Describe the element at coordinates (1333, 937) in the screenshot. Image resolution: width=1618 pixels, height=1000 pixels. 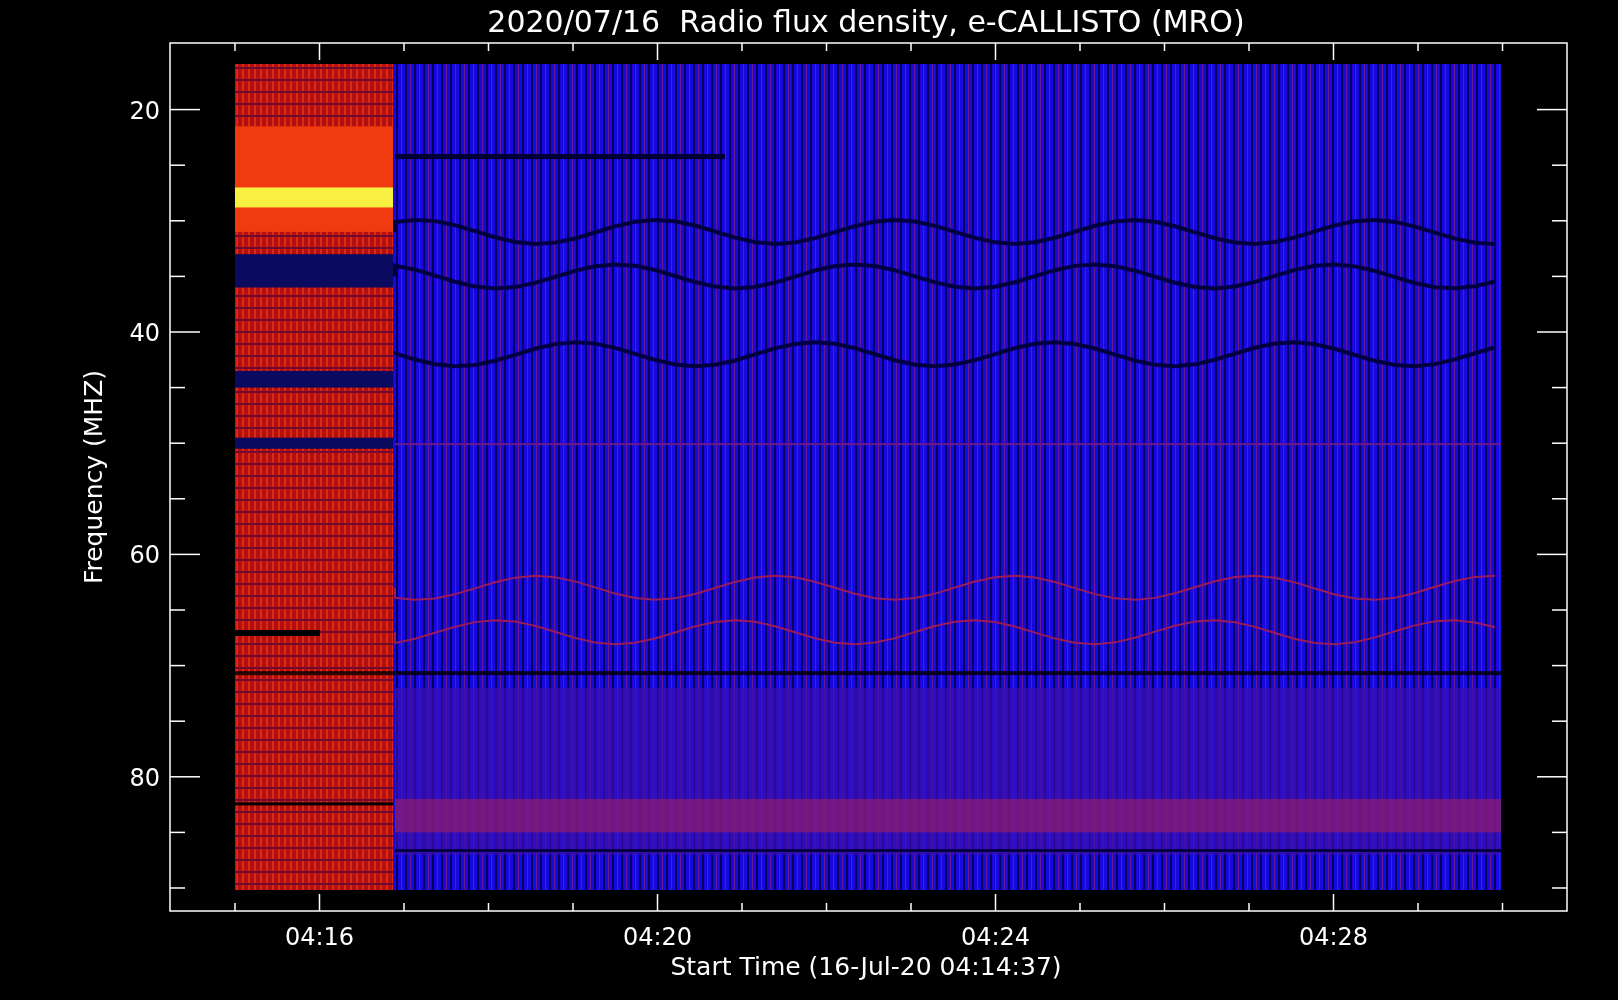
I see `tick-label: 04:28` at that location.